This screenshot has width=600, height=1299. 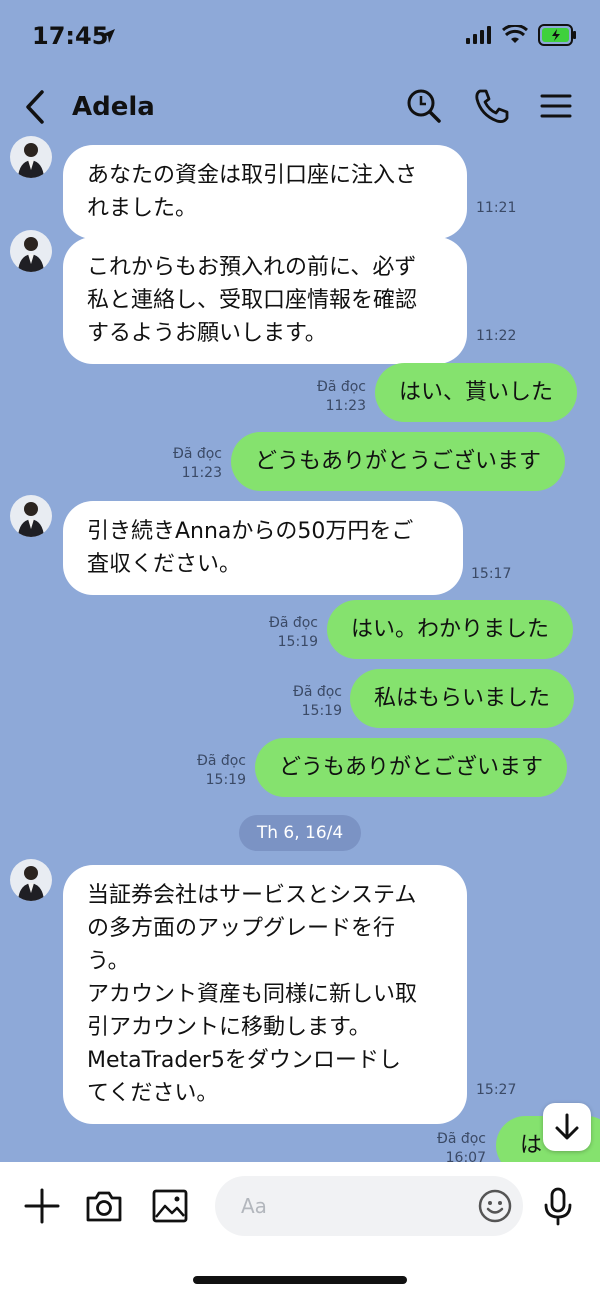 I want to click on search-icon, so click(x=424, y=106).